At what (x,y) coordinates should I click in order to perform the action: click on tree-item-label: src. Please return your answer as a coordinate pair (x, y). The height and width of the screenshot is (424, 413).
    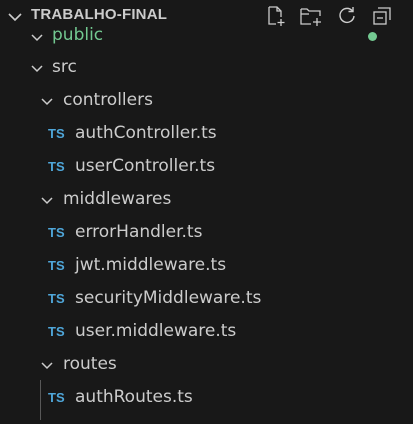
    Looking at the image, I should click on (64, 67).